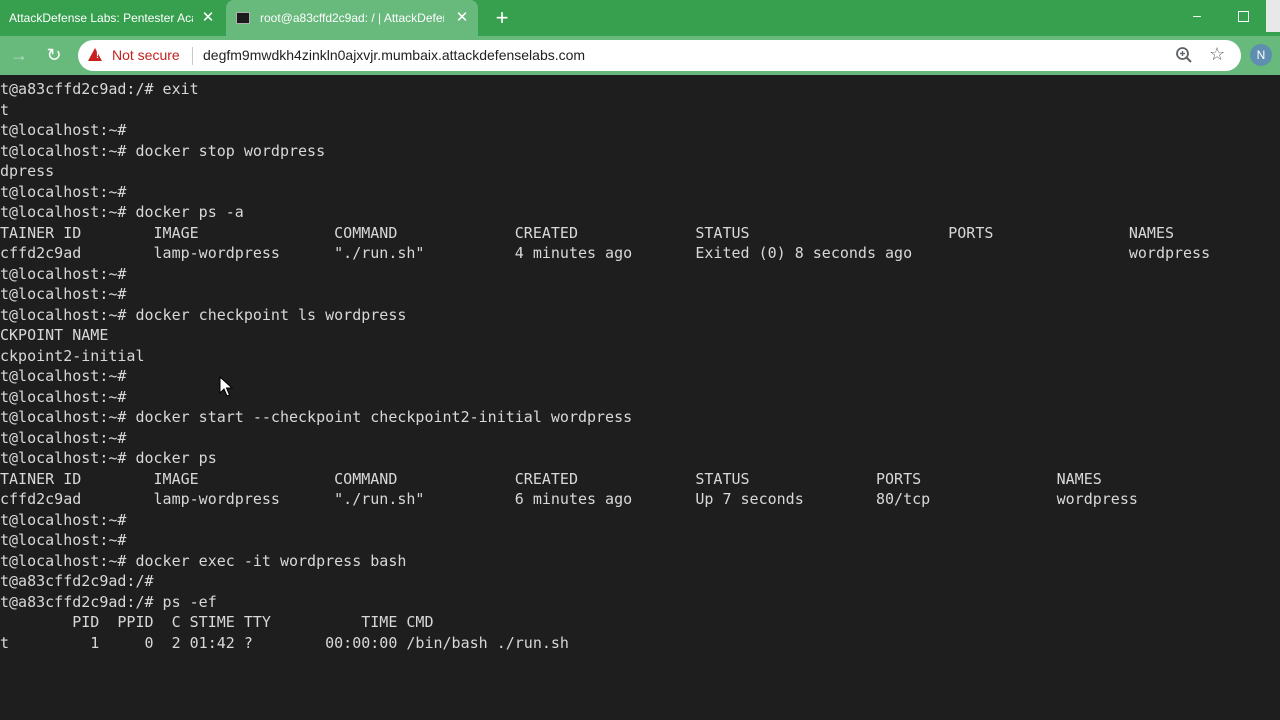 The width and height of the screenshot is (1280, 720). What do you see at coordinates (1197, 16) in the screenshot?
I see `minimize-button: –` at bounding box center [1197, 16].